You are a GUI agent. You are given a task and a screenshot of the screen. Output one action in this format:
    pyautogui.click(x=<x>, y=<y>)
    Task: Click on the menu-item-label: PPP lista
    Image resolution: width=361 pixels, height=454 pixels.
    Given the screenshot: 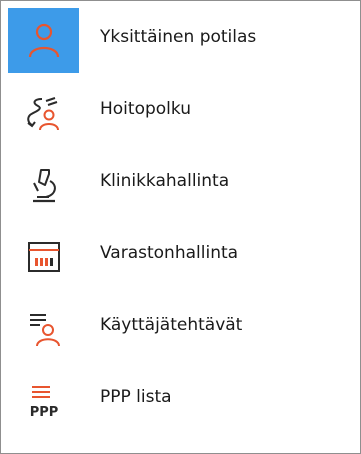 What is the action you would take?
    pyautogui.click(x=136, y=397)
    